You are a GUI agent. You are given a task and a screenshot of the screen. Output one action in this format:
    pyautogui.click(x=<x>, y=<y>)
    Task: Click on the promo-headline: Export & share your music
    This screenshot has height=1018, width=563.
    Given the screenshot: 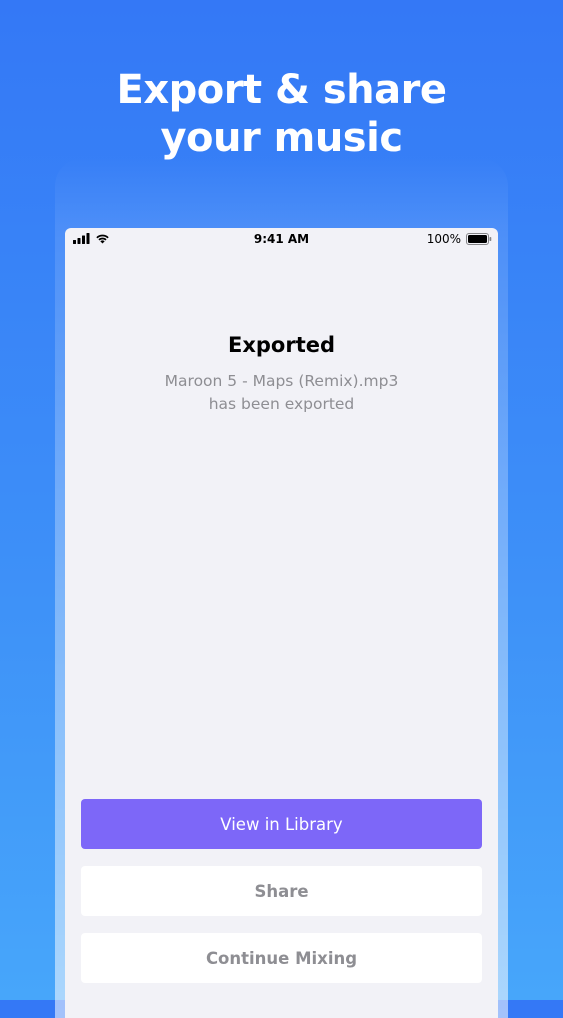 What is the action you would take?
    pyautogui.click(x=281, y=114)
    